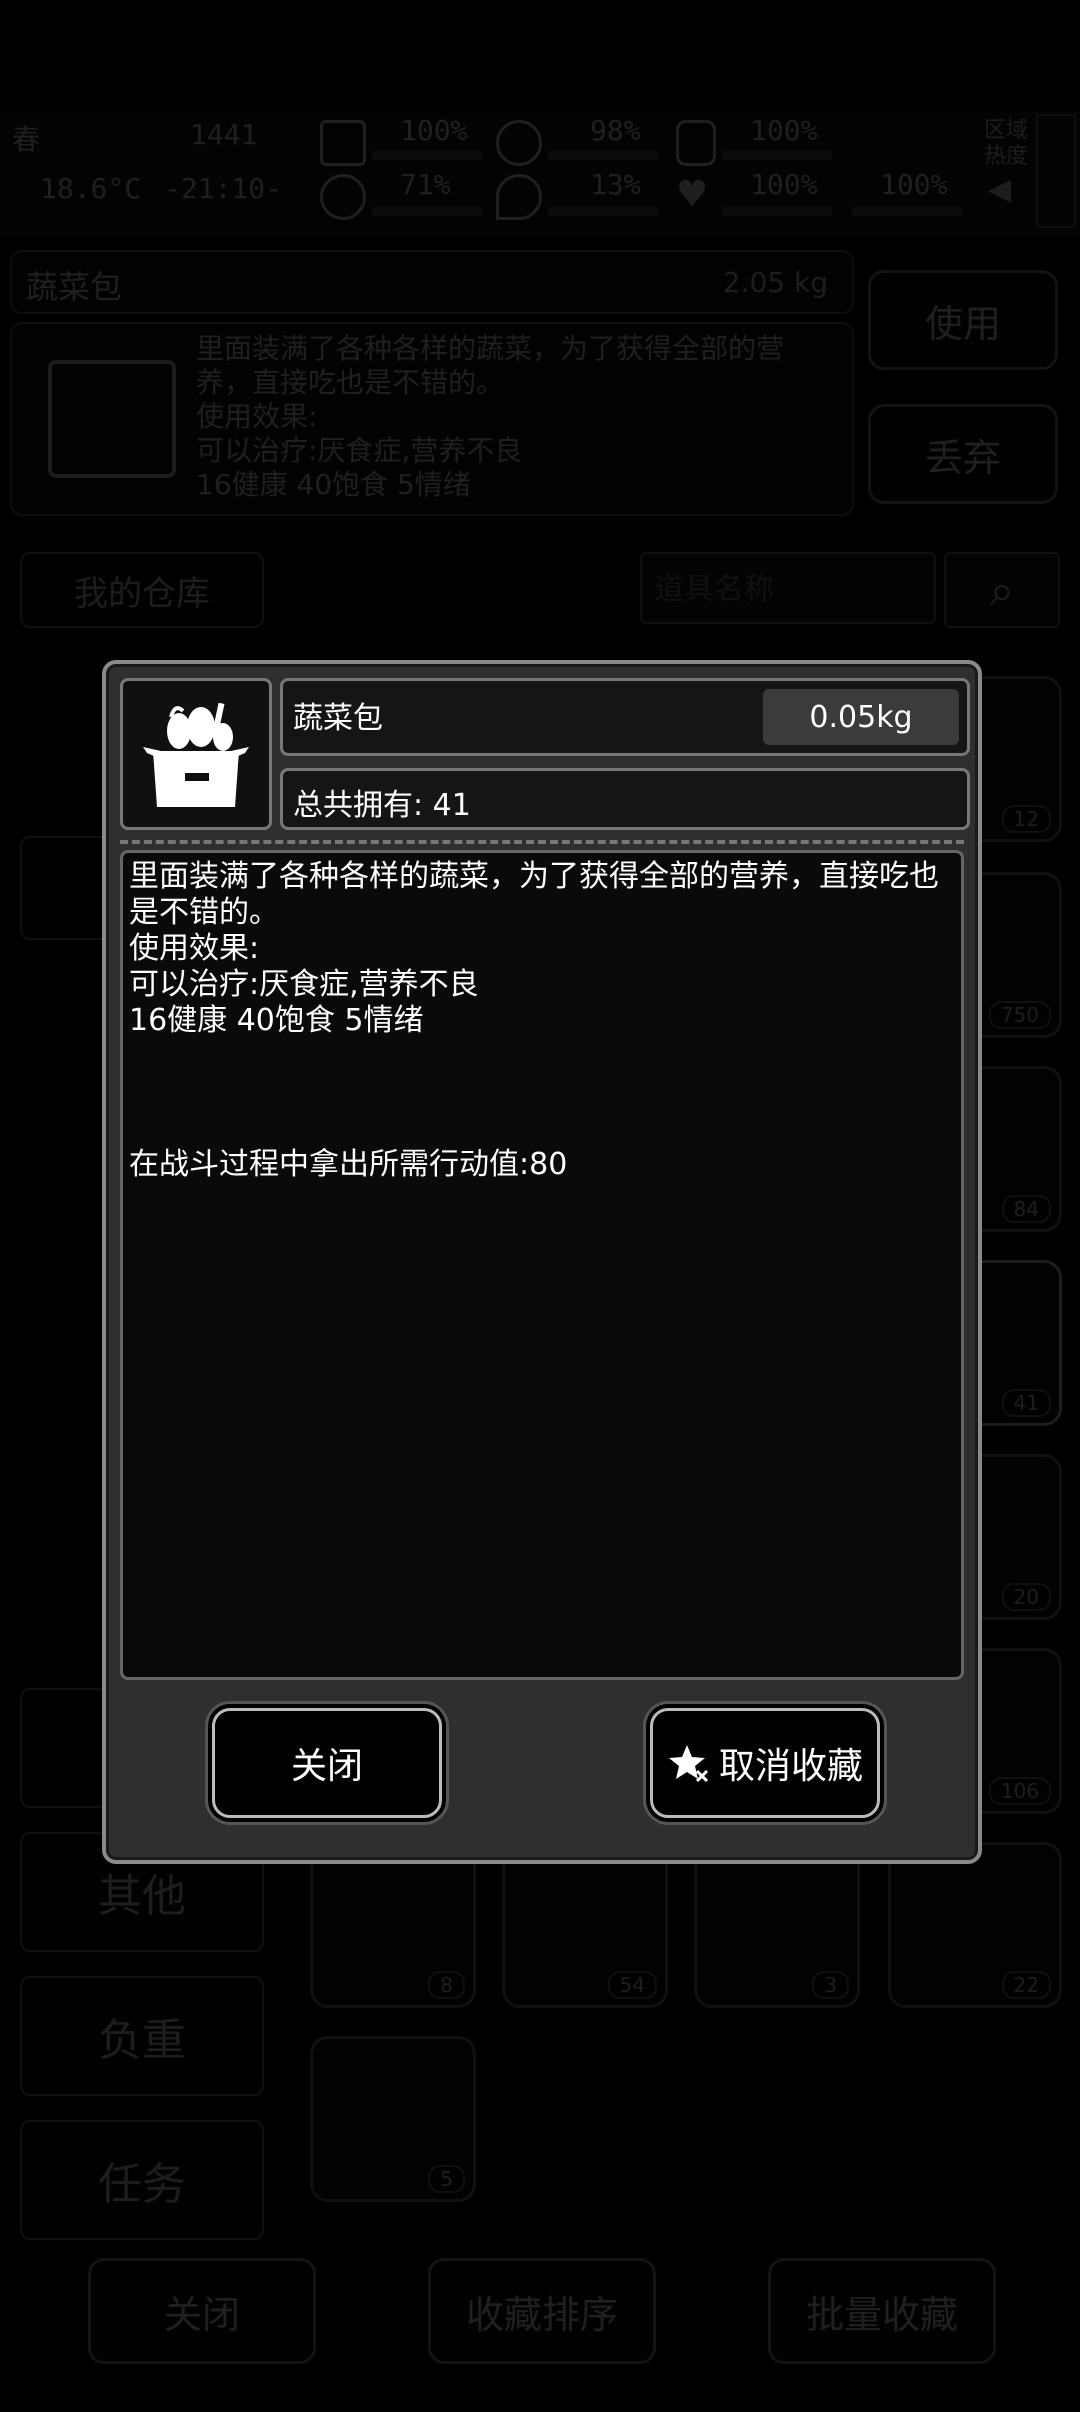  Describe the element at coordinates (326, 1766) in the screenshot. I see `modal-close-label: 关闭` at that location.